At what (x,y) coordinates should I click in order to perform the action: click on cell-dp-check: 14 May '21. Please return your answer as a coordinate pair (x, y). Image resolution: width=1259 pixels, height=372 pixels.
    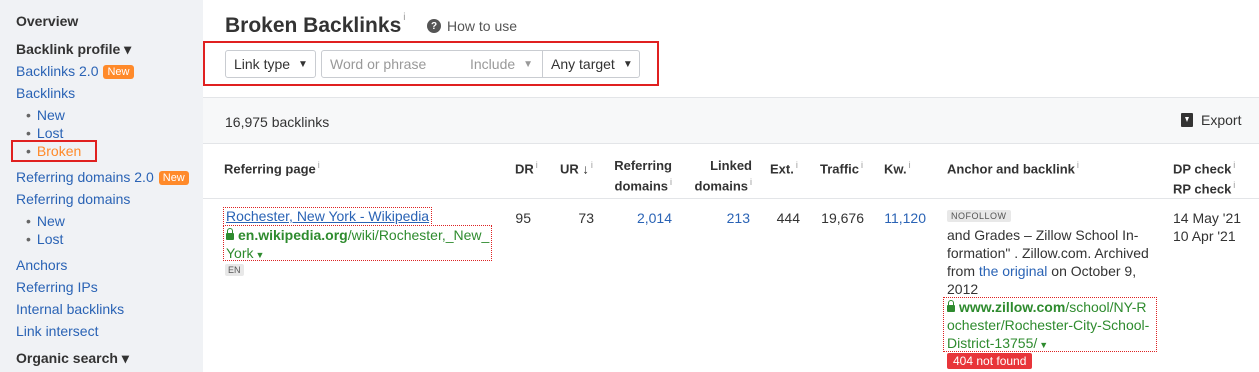
    Looking at the image, I should click on (1207, 218).